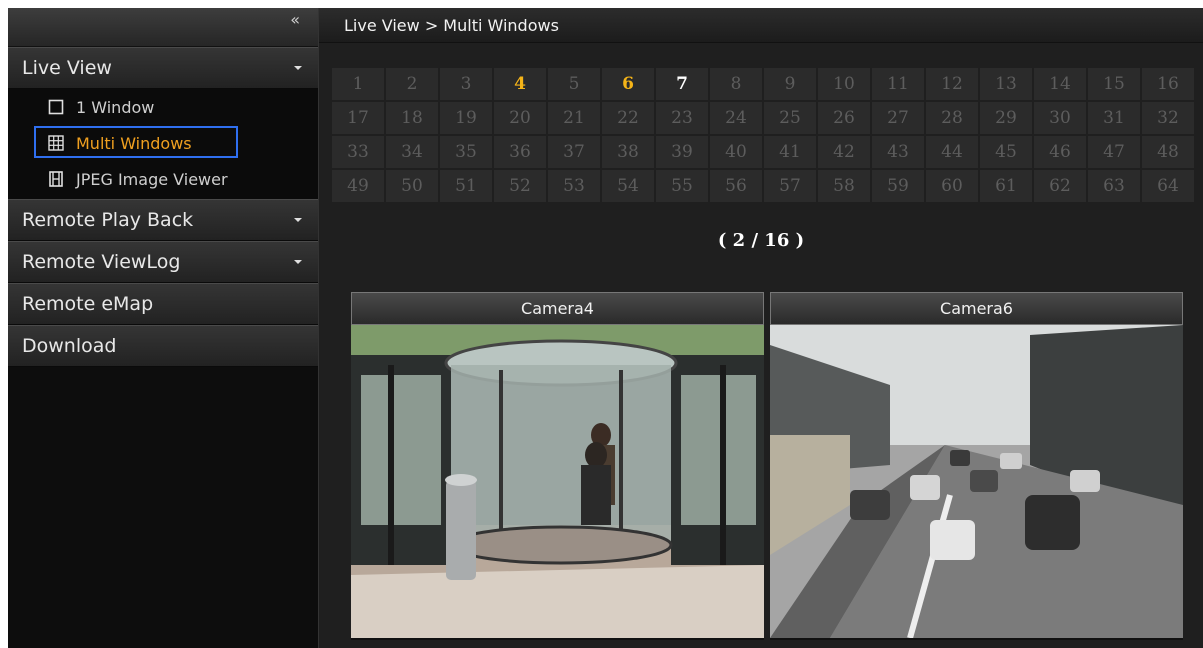 Image resolution: width=1203 pixels, height=648 pixels. Describe the element at coordinates (844, 118) in the screenshot. I see `channel-button-26: 26` at that location.